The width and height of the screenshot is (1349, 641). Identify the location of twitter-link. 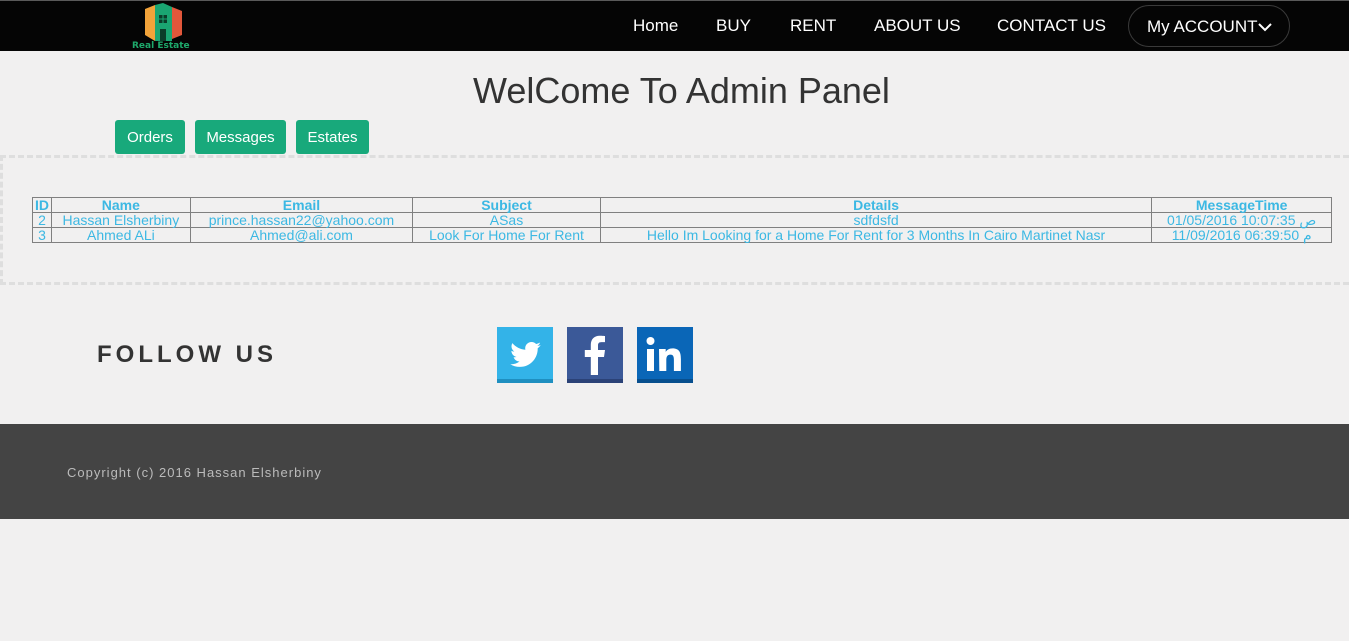
(525, 355).